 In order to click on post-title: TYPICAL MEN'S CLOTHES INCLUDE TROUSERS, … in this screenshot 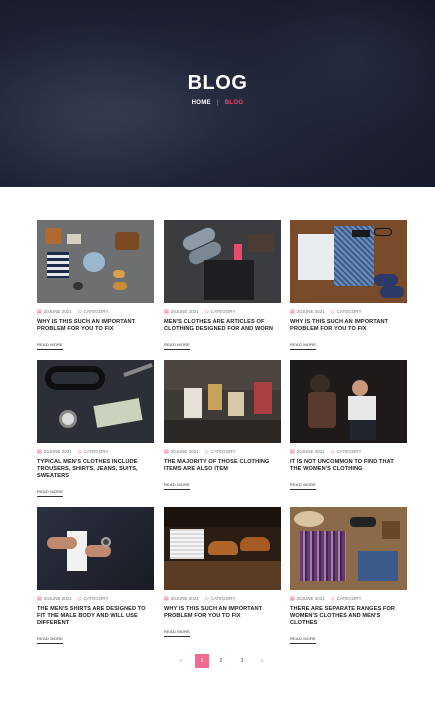, I will do `click(95, 469)`.